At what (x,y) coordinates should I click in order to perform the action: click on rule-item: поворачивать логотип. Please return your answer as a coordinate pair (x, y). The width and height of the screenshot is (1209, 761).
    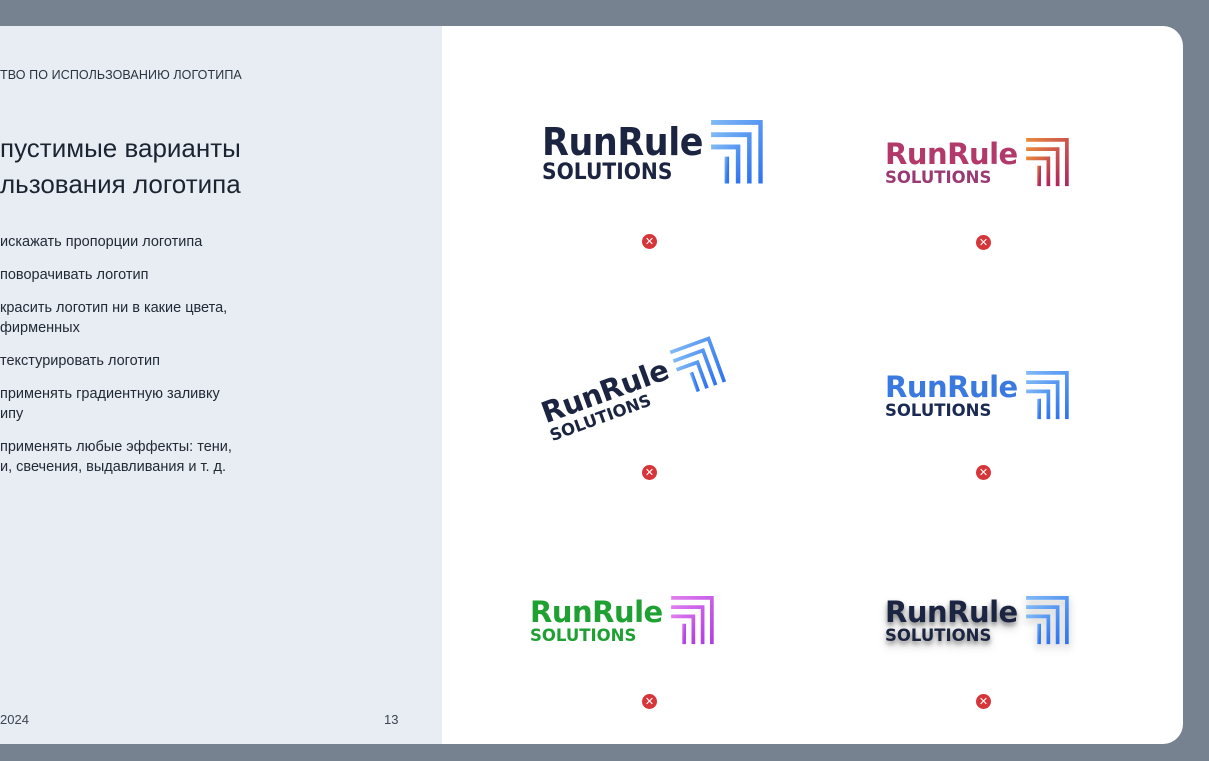
    Looking at the image, I should click on (116, 275).